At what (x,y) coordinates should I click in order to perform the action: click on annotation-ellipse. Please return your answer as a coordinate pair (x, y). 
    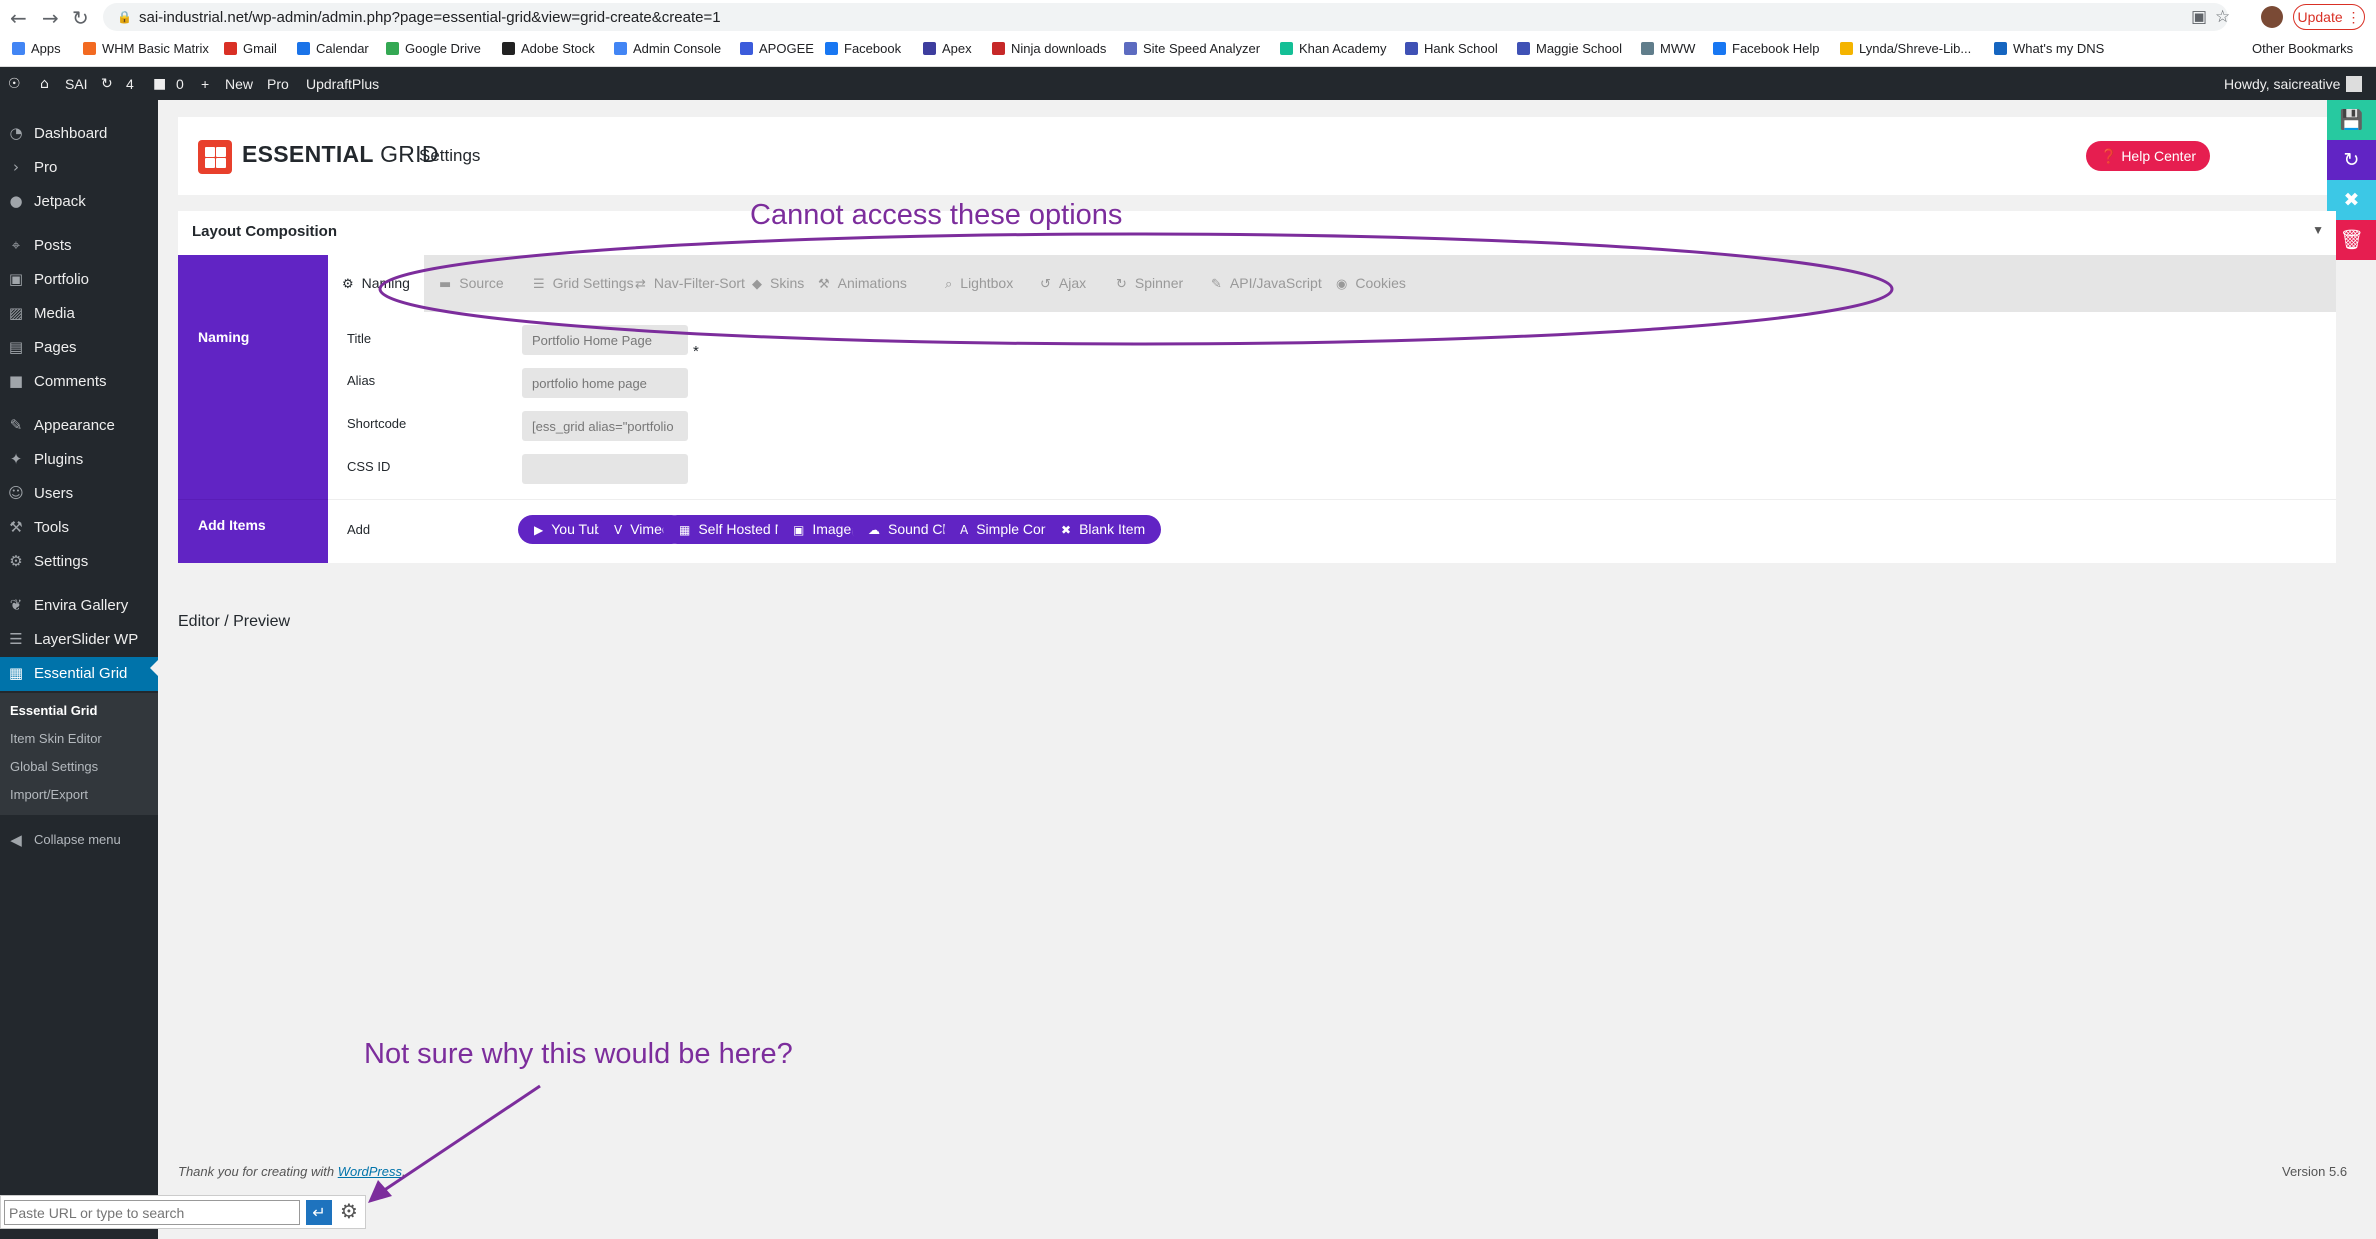
    Looking at the image, I should click on (1136, 289).